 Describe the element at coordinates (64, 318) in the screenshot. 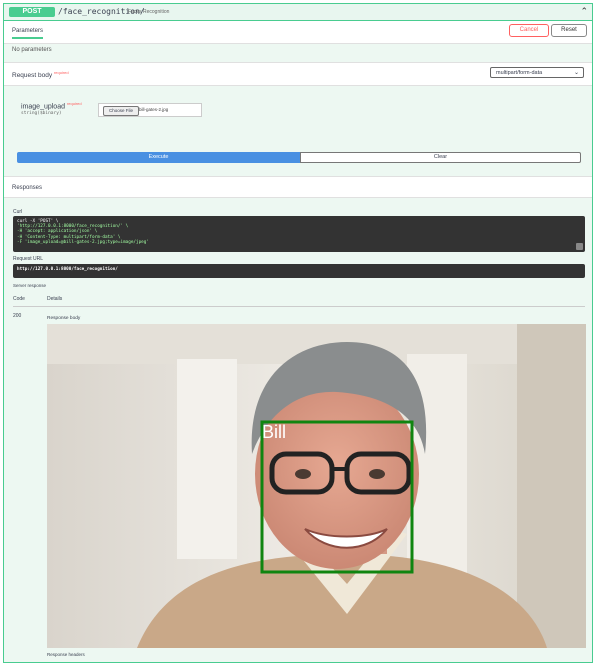

I see `response-body-label: Response body` at that location.